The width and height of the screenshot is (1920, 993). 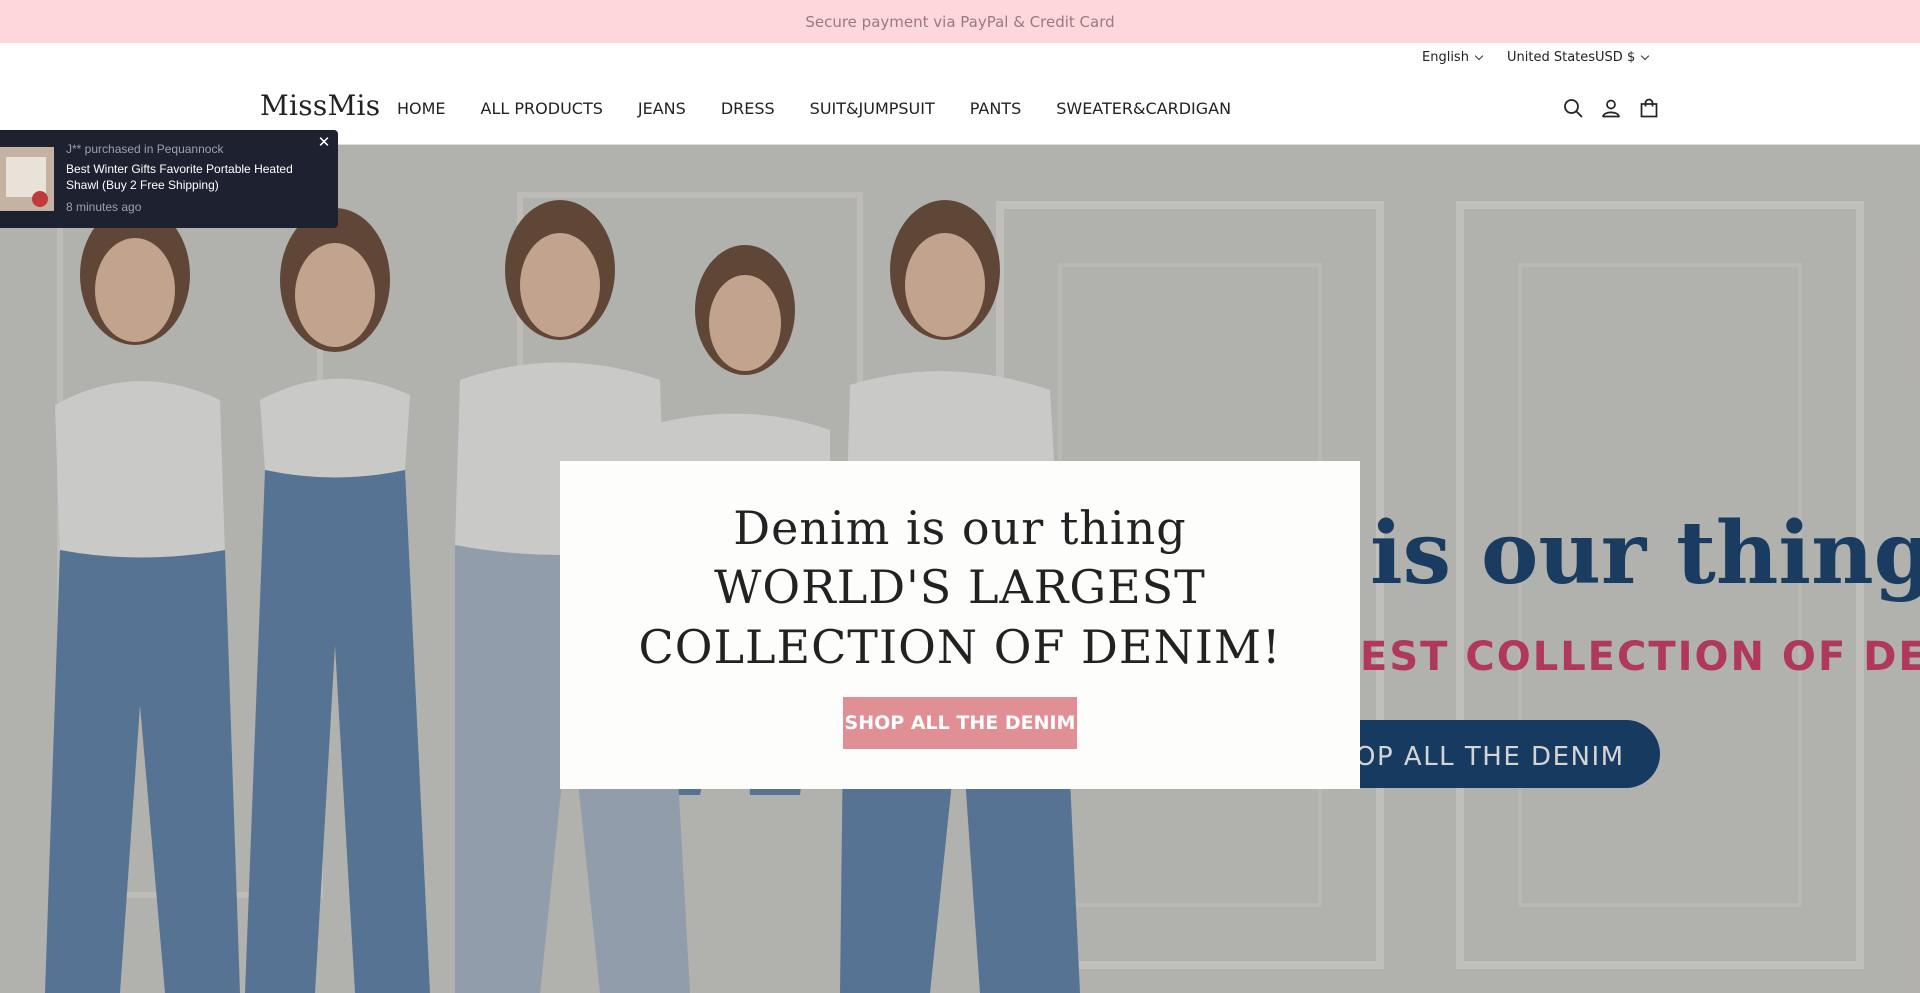 What do you see at coordinates (748, 108) in the screenshot?
I see `nav-dress: DRESS` at bounding box center [748, 108].